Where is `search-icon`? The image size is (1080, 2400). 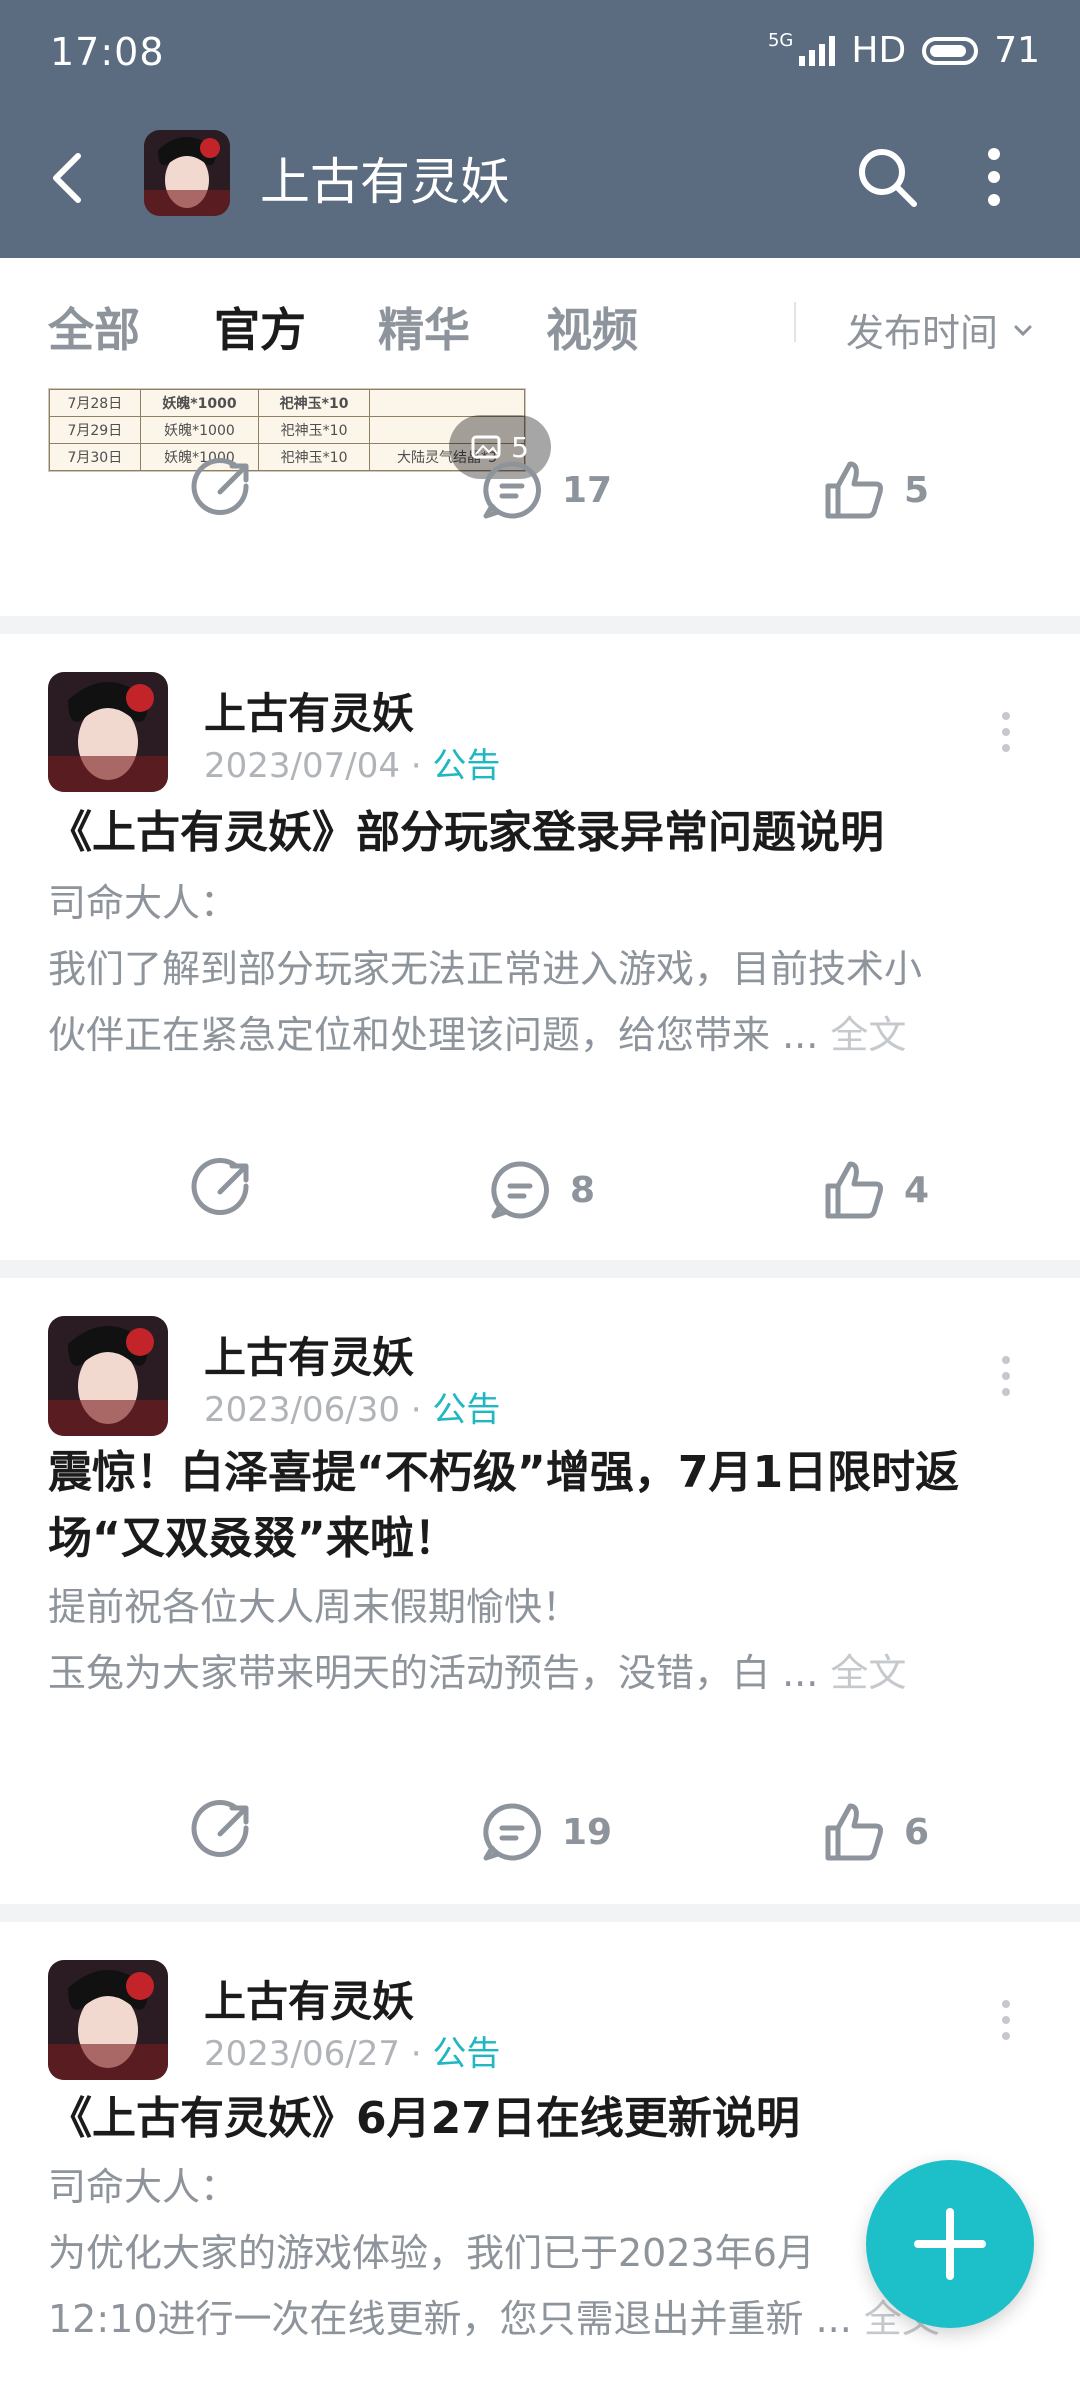 search-icon is located at coordinates (887, 177).